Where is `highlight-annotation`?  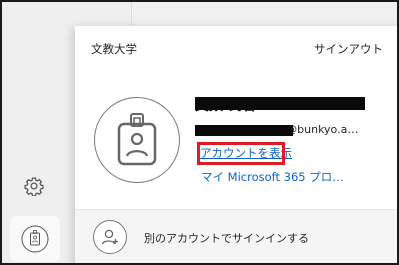
highlight-annotation is located at coordinates (241, 153).